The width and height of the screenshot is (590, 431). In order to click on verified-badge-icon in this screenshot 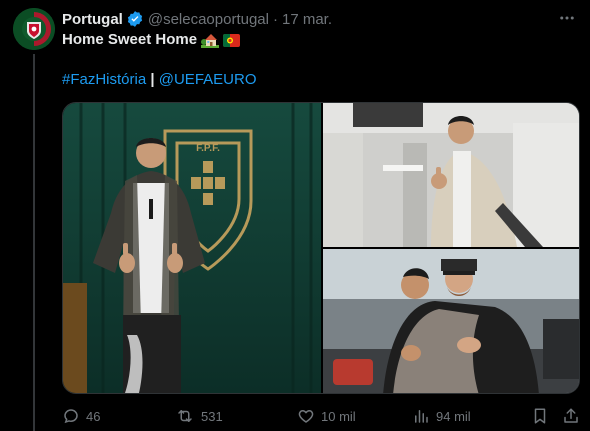, I will do `click(135, 19)`.